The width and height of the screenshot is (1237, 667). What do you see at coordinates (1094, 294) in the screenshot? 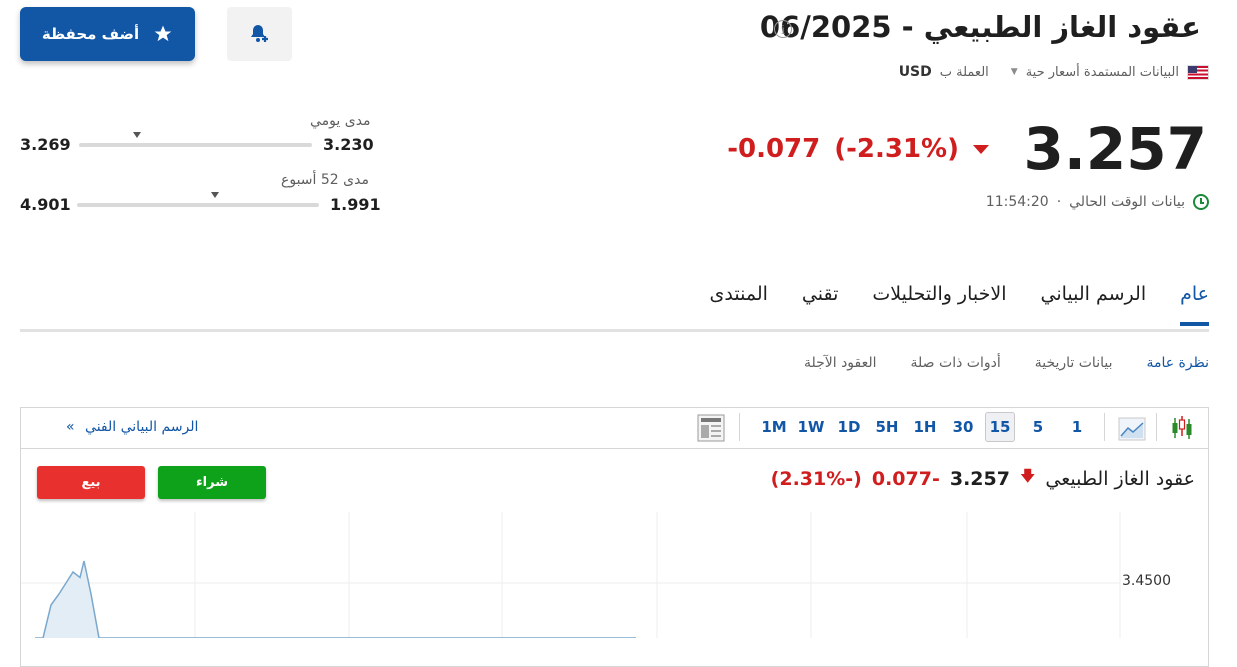
I see `tab-chart: الرسم البياني` at bounding box center [1094, 294].